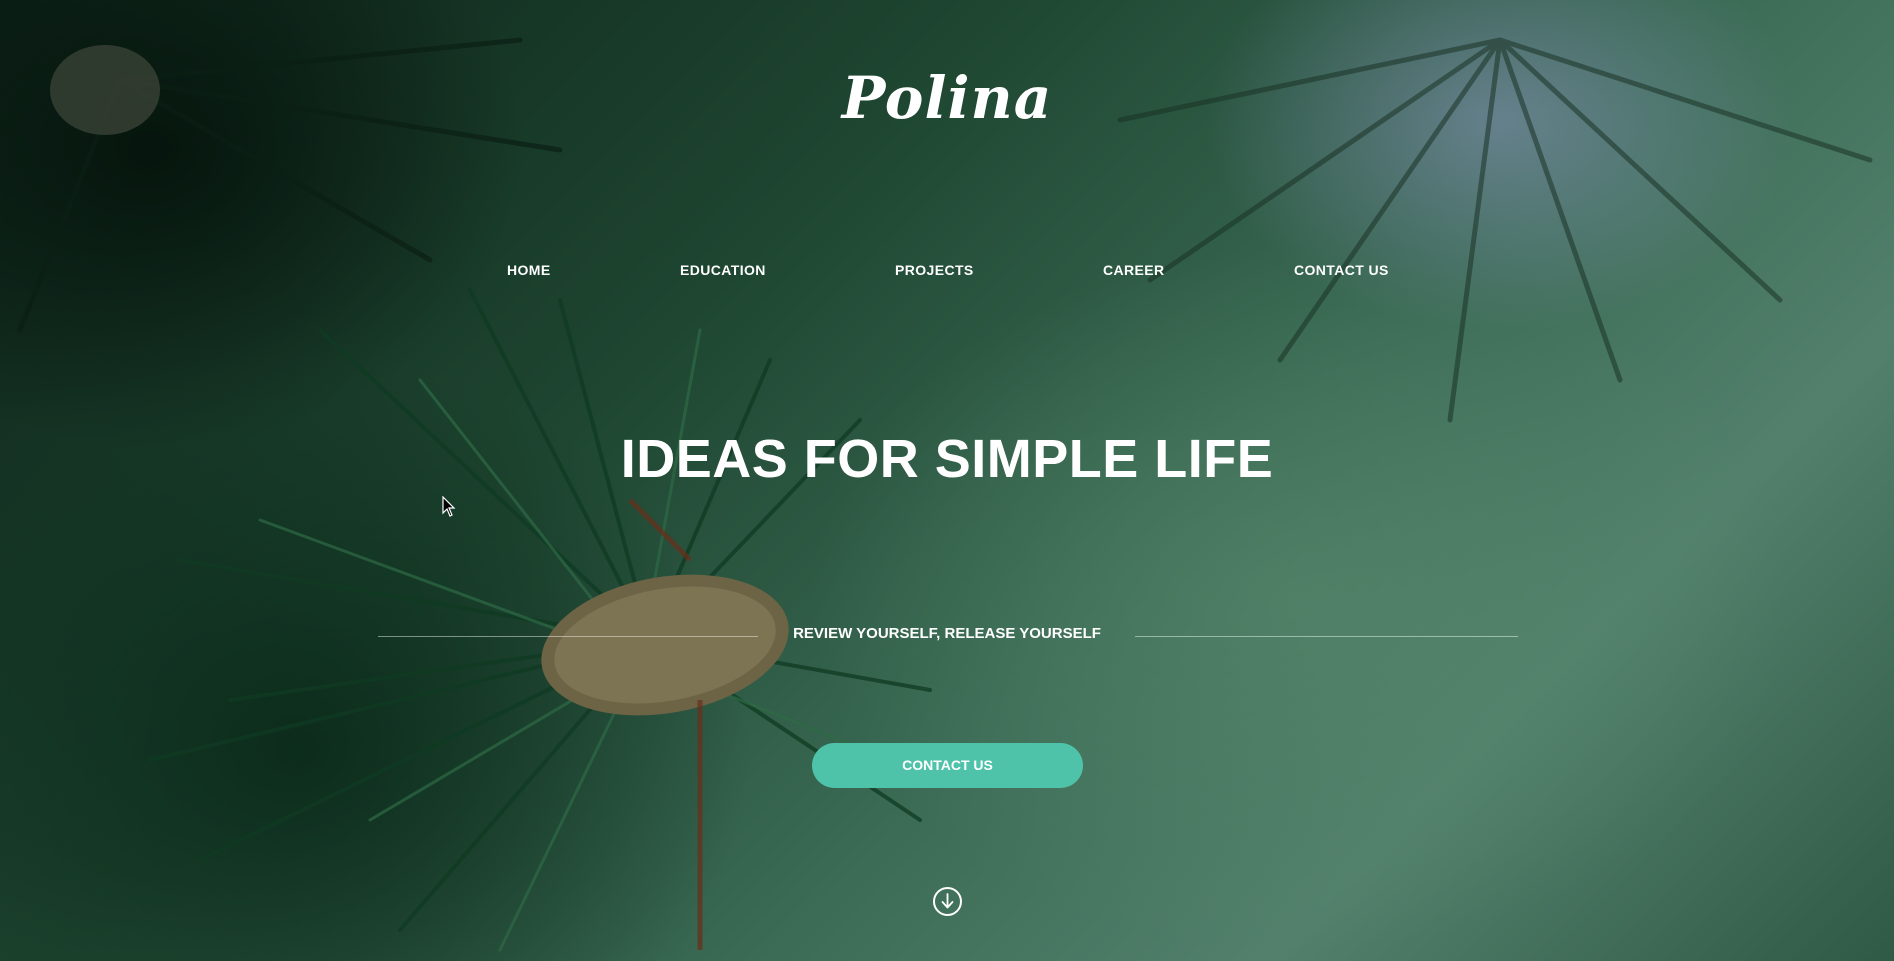 Image resolution: width=1894 pixels, height=961 pixels. What do you see at coordinates (947, 459) in the screenshot?
I see `hero-headline: IDEAS FOR SIMPLE LIFE` at bounding box center [947, 459].